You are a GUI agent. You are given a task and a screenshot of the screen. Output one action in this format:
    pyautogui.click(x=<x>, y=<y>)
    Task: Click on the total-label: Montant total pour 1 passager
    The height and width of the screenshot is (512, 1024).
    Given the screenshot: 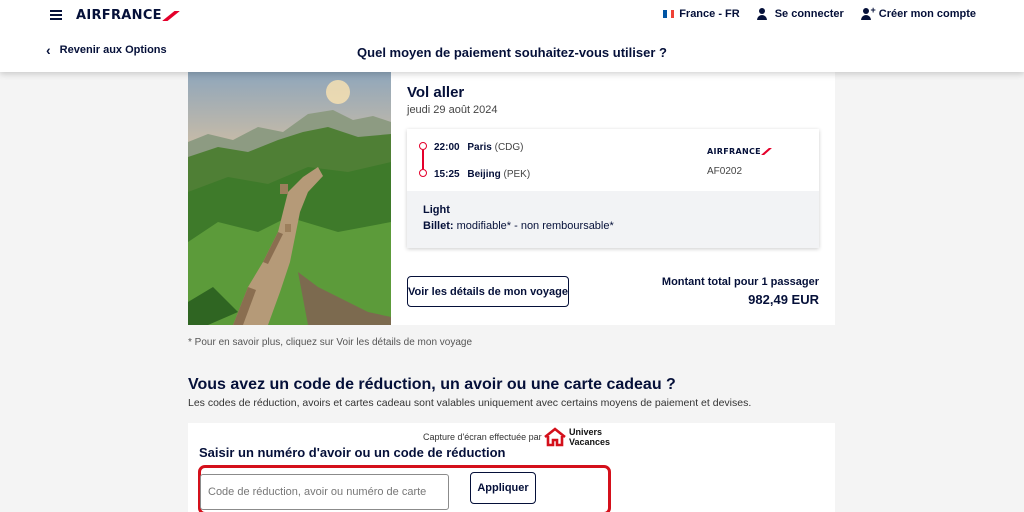 What is the action you would take?
    pyautogui.click(x=740, y=282)
    